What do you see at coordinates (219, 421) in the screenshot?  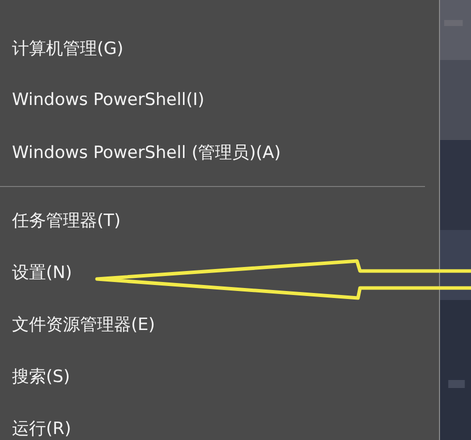 I see `menu-item: 运行(R)` at bounding box center [219, 421].